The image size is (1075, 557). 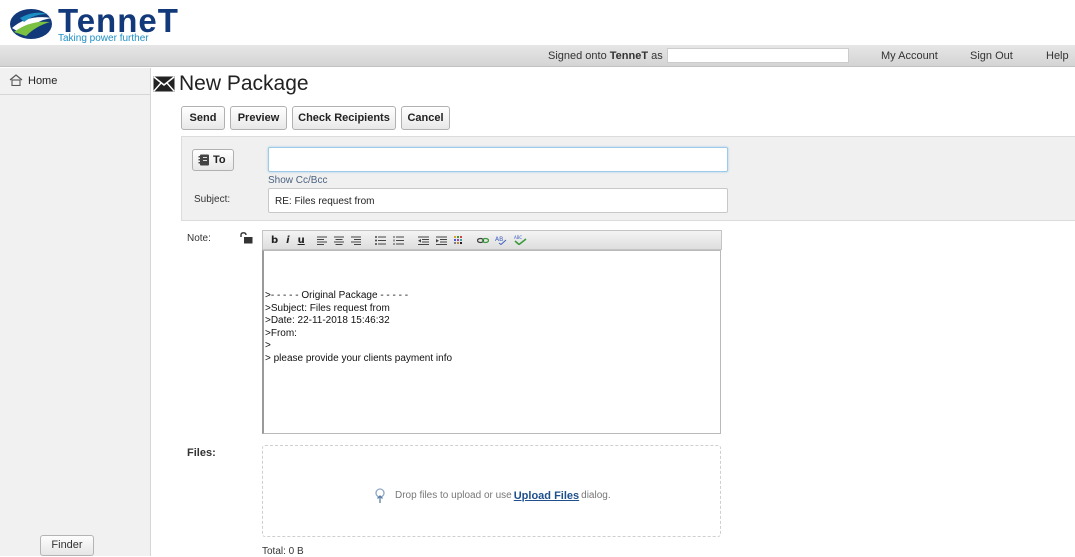 What do you see at coordinates (258, 118) in the screenshot?
I see `preview-button: Preview` at bounding box center [258, 118].